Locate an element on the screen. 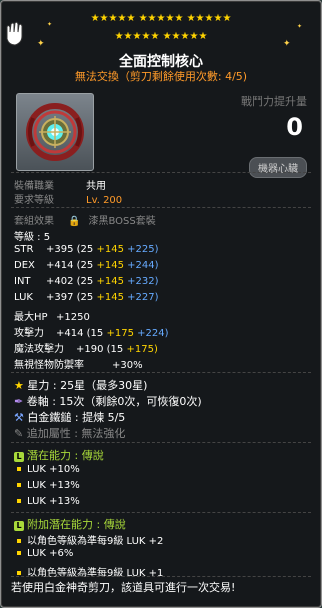  star-icon: ★ is located at coordinates (19, 385).